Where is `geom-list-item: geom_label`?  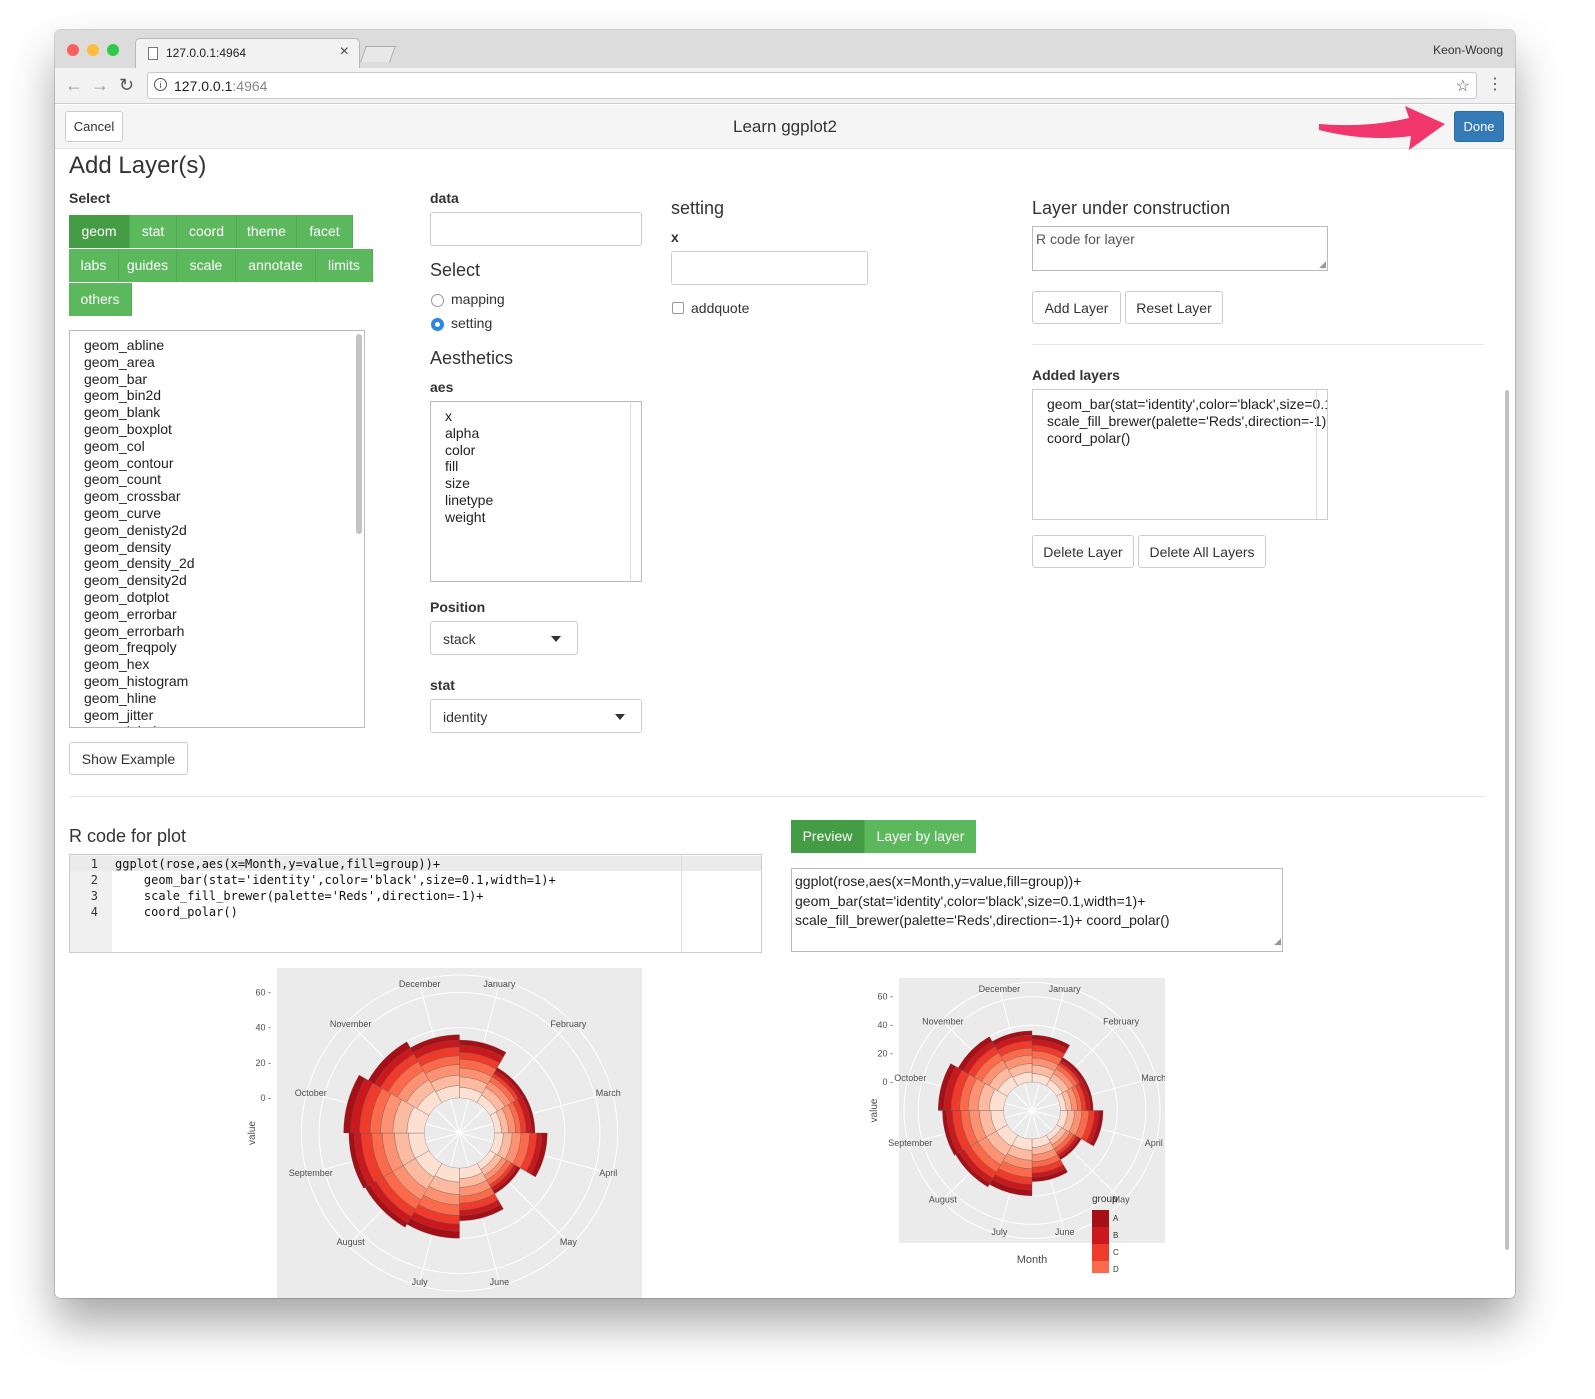 geom-list-item: geom_label is located at coordinates (139, 725).